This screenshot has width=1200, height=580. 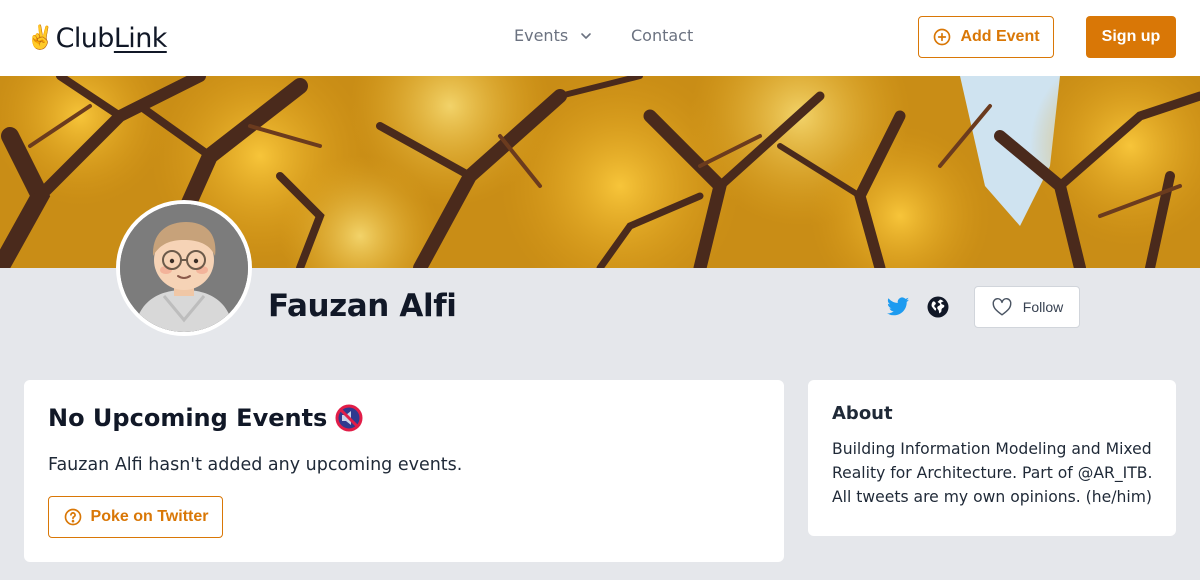 What do you see at coordinates (149, 516) in the screenshot?
I see `poke-label: Poke on Twitter` at bounding box center [149, 516].